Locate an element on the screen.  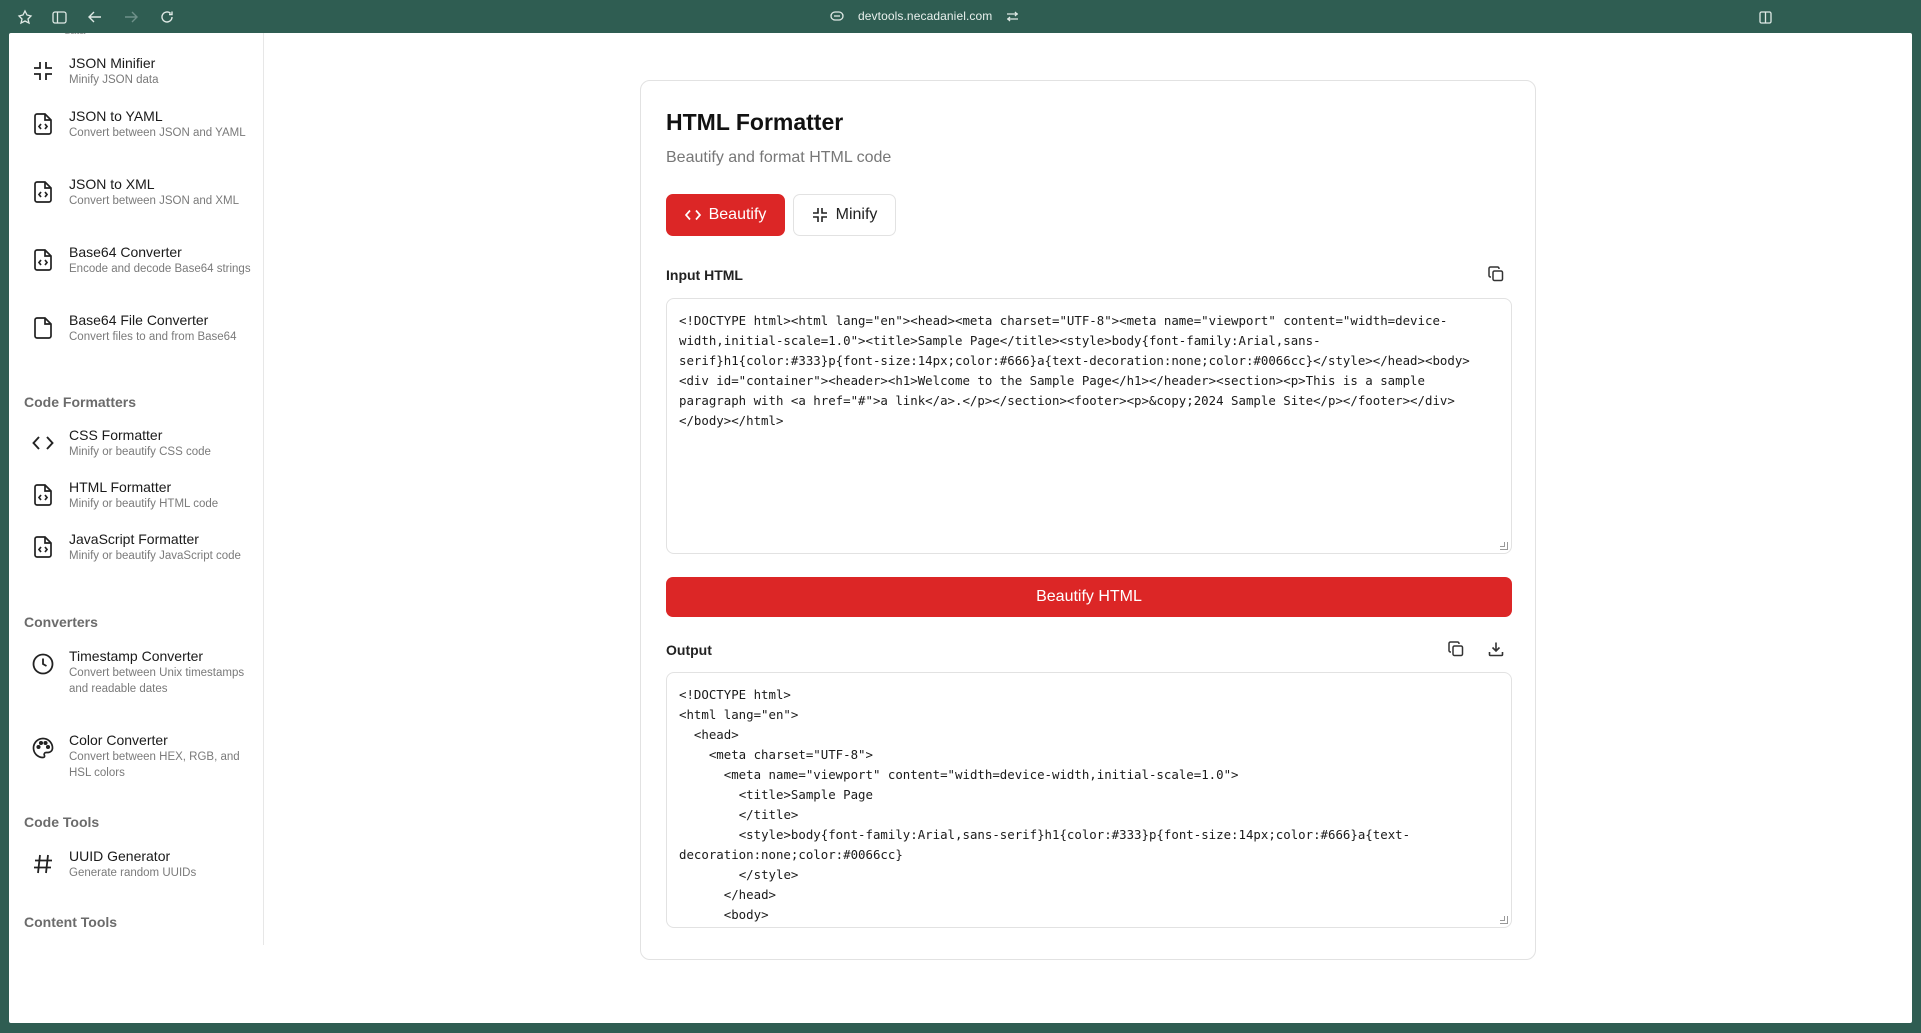
beautify-html-button: Beautify HTML is located at coordinates (1089, 597).